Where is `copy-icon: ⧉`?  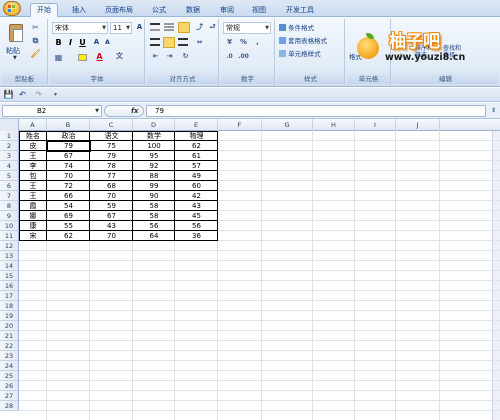 copy-icon: ⧉ is located at coordinates (35, 40).